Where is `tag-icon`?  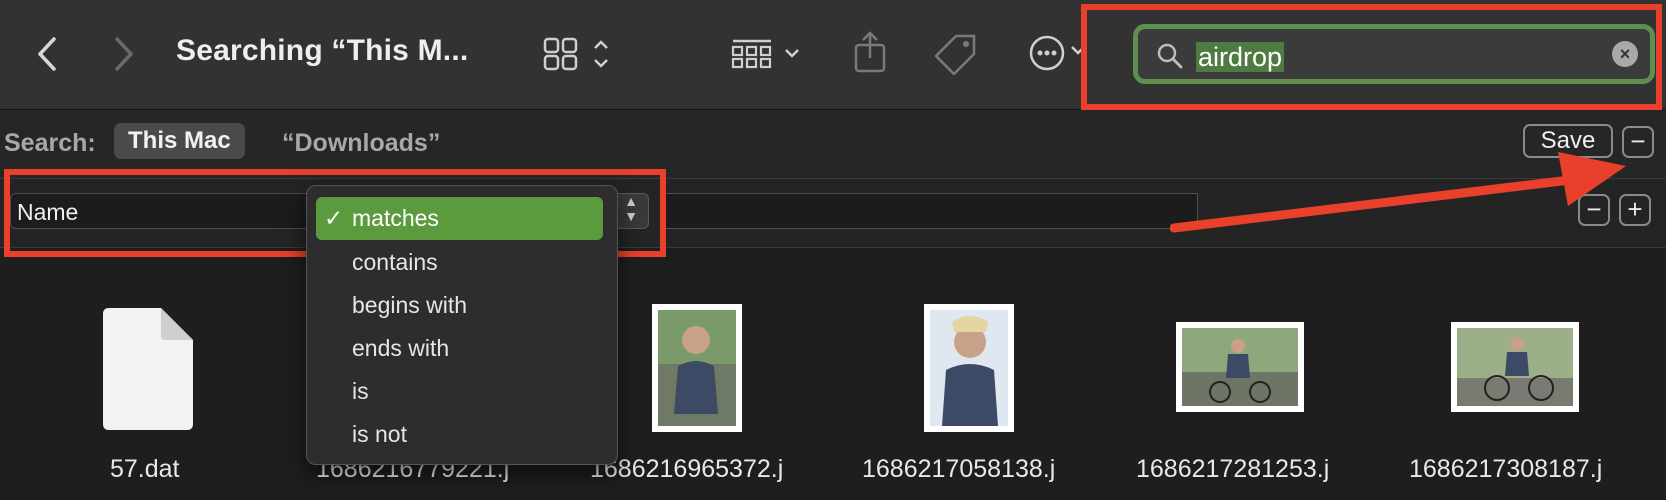 tag-icon is located at coordinates (955, 55).